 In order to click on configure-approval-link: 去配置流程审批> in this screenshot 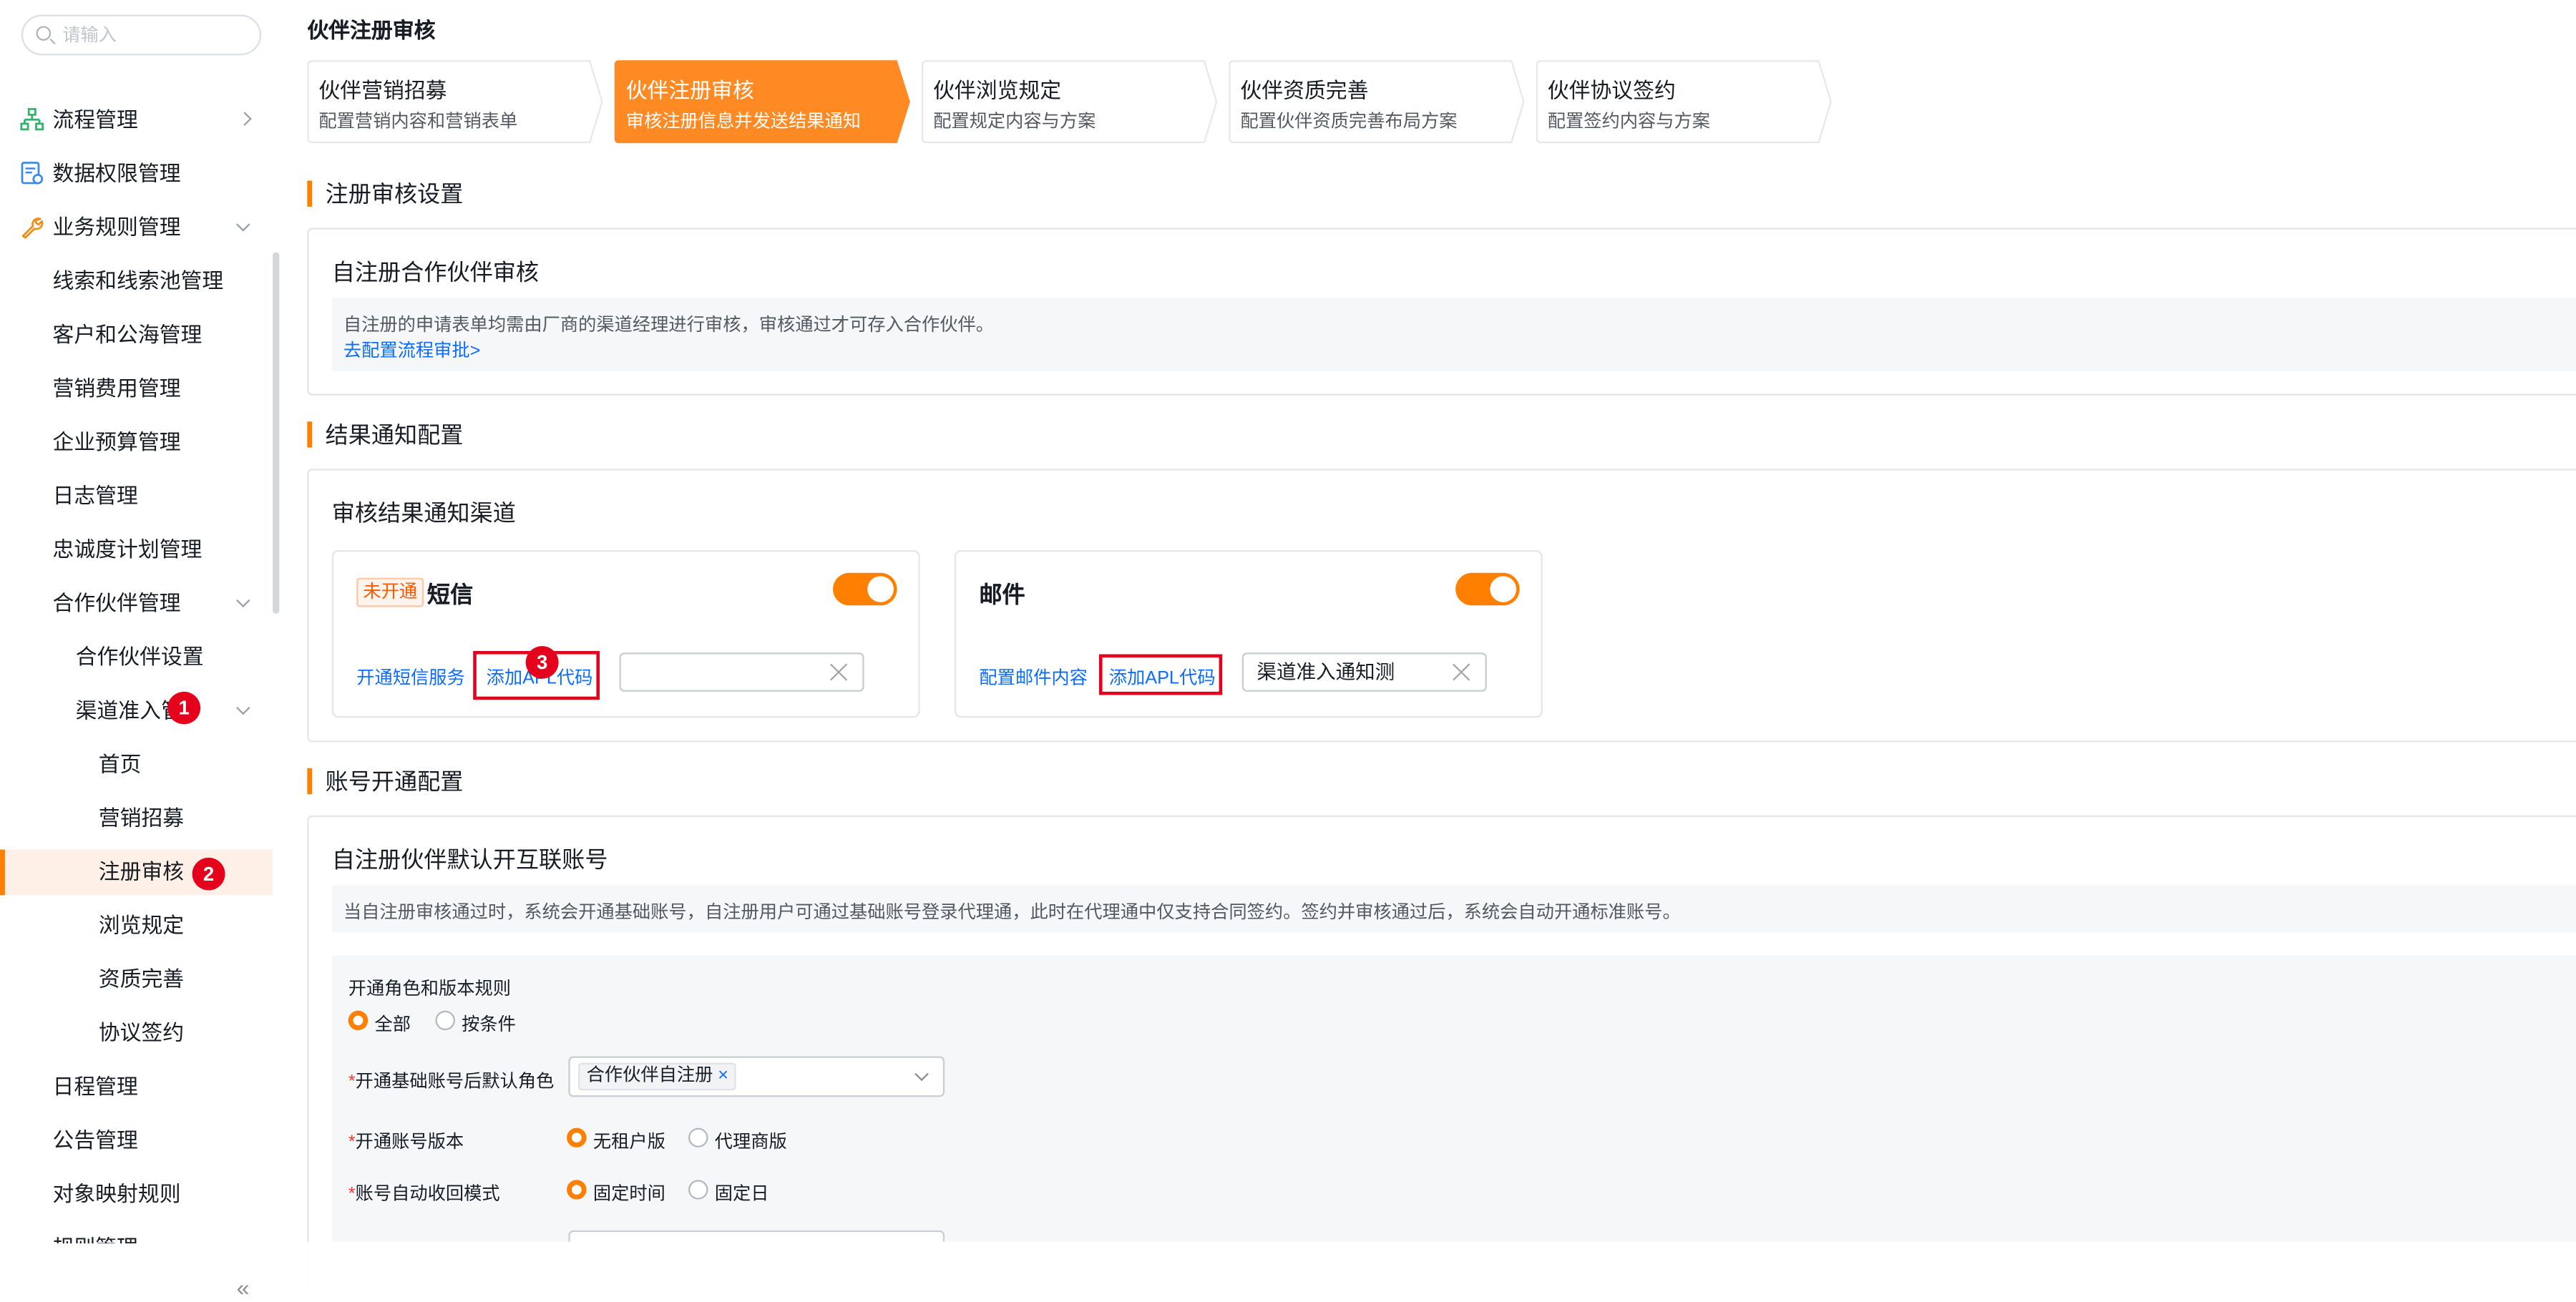, I will do `click(412, 350)`.